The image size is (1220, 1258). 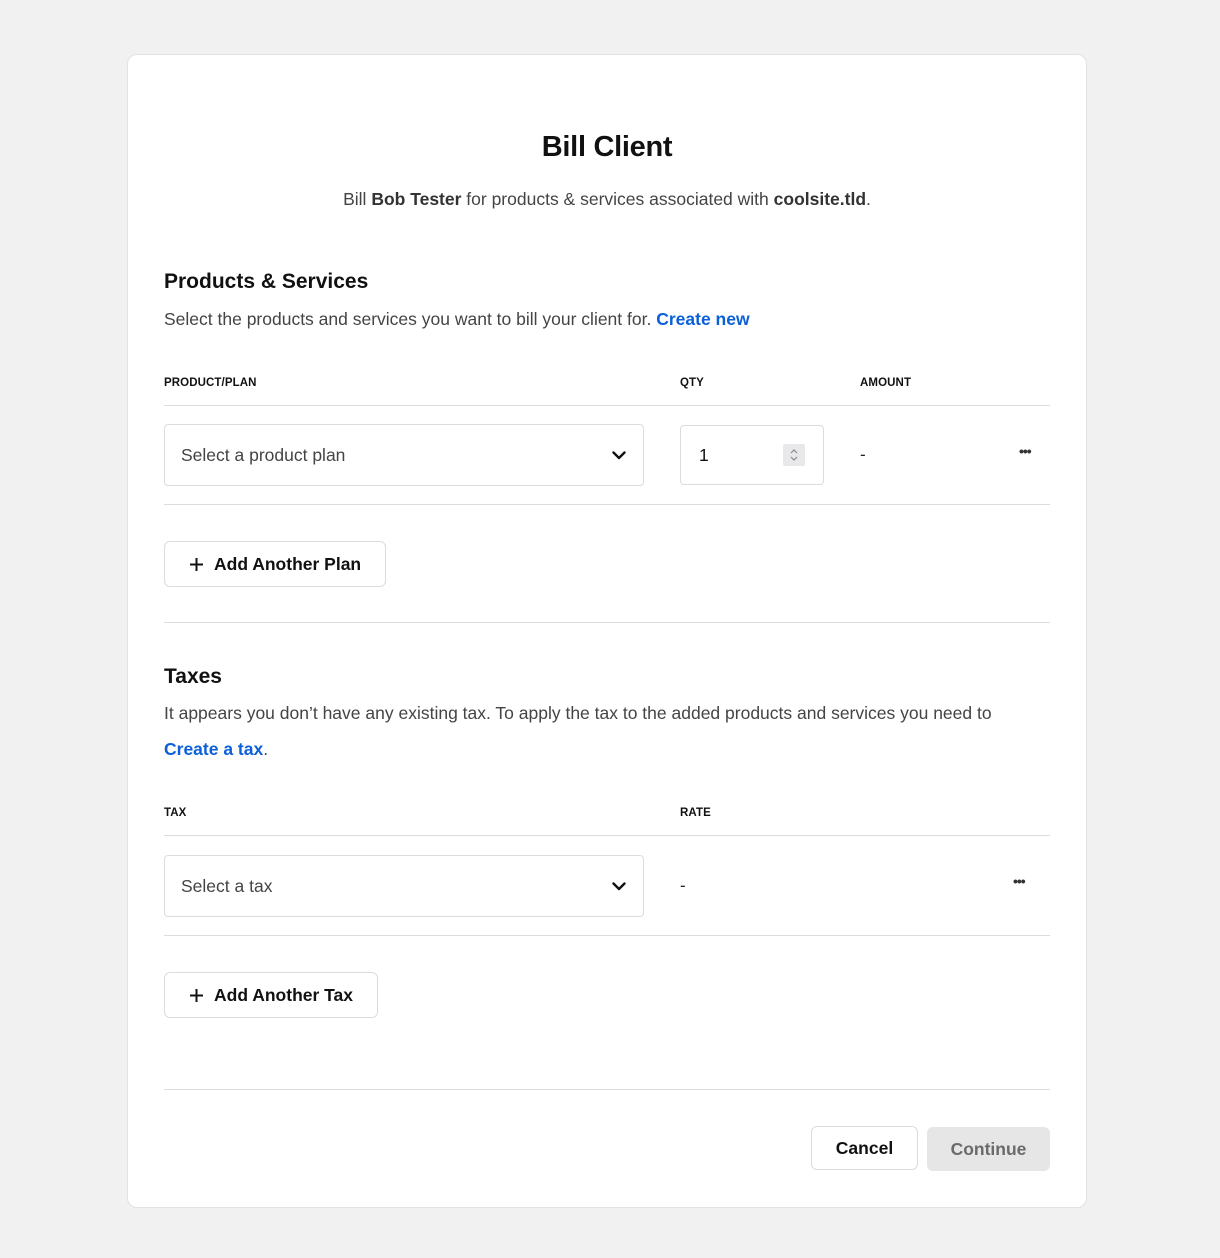 I want to click on tax-select: Select a tax, so click(x=404, y=886).